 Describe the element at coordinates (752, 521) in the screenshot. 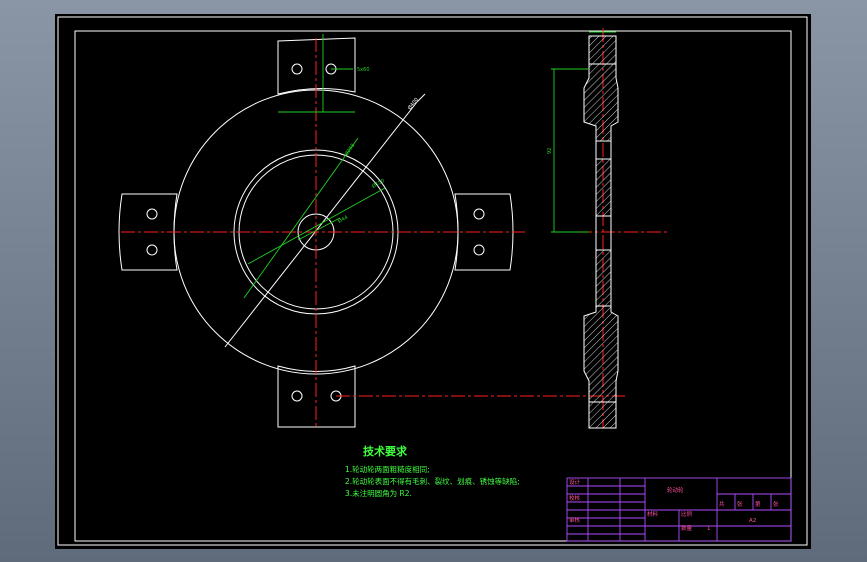

I see `tb-sheet-size: A2` at that location.